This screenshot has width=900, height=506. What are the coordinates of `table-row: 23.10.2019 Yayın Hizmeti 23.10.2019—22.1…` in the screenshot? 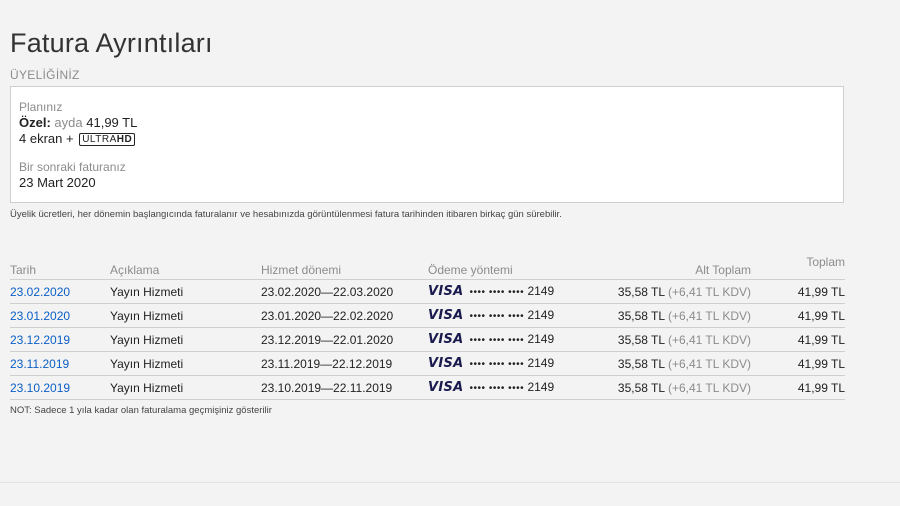 It's located at (427, 387).